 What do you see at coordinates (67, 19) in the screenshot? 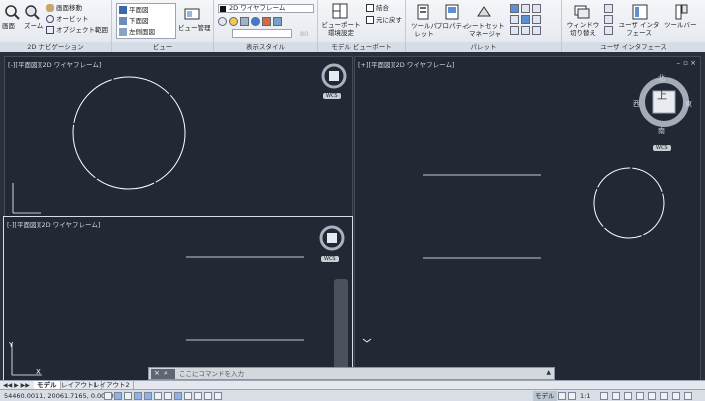
I see `orbit-button: オービット` at bounding box center [67, 19].